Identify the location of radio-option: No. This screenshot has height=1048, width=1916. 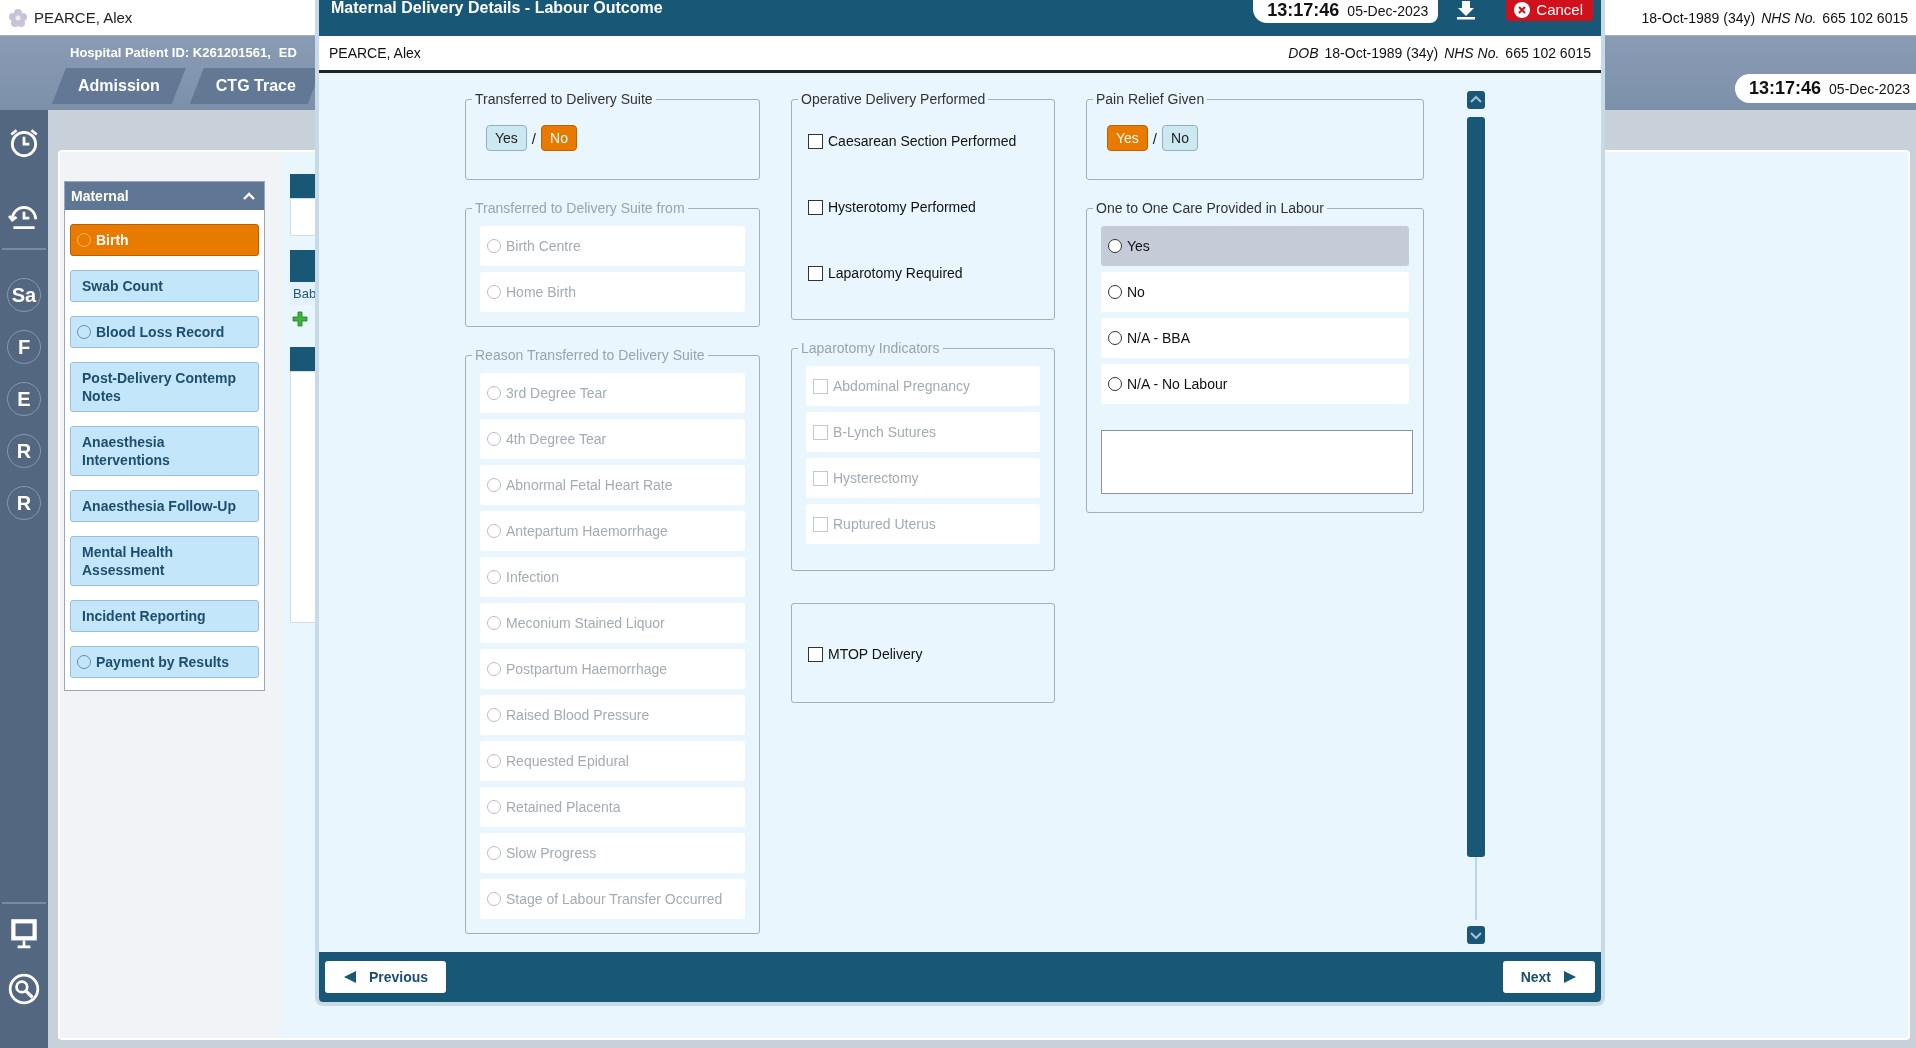
(1255, 292).